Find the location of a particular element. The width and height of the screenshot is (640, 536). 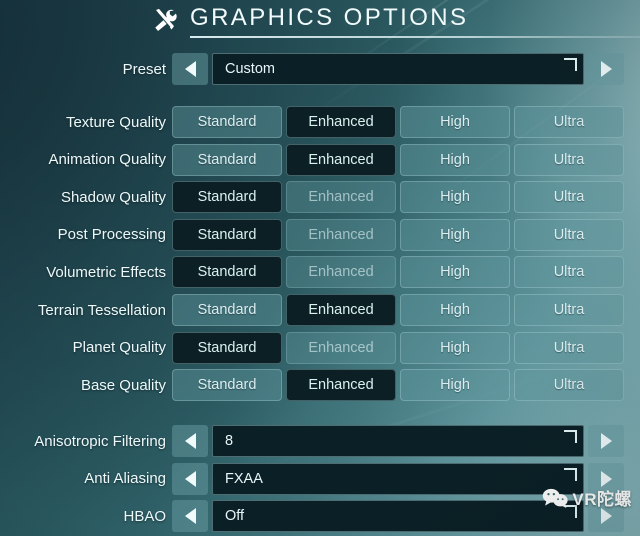

row-label-preset: Preset is located at coordinates (144, 69).